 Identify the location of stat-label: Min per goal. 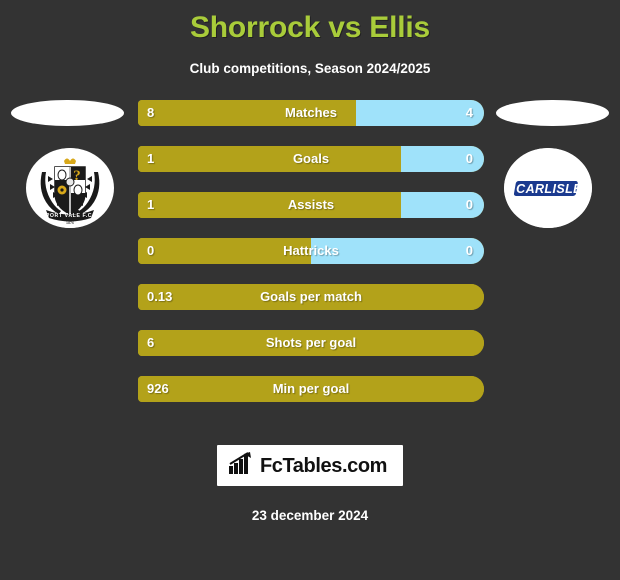
(311, 388).